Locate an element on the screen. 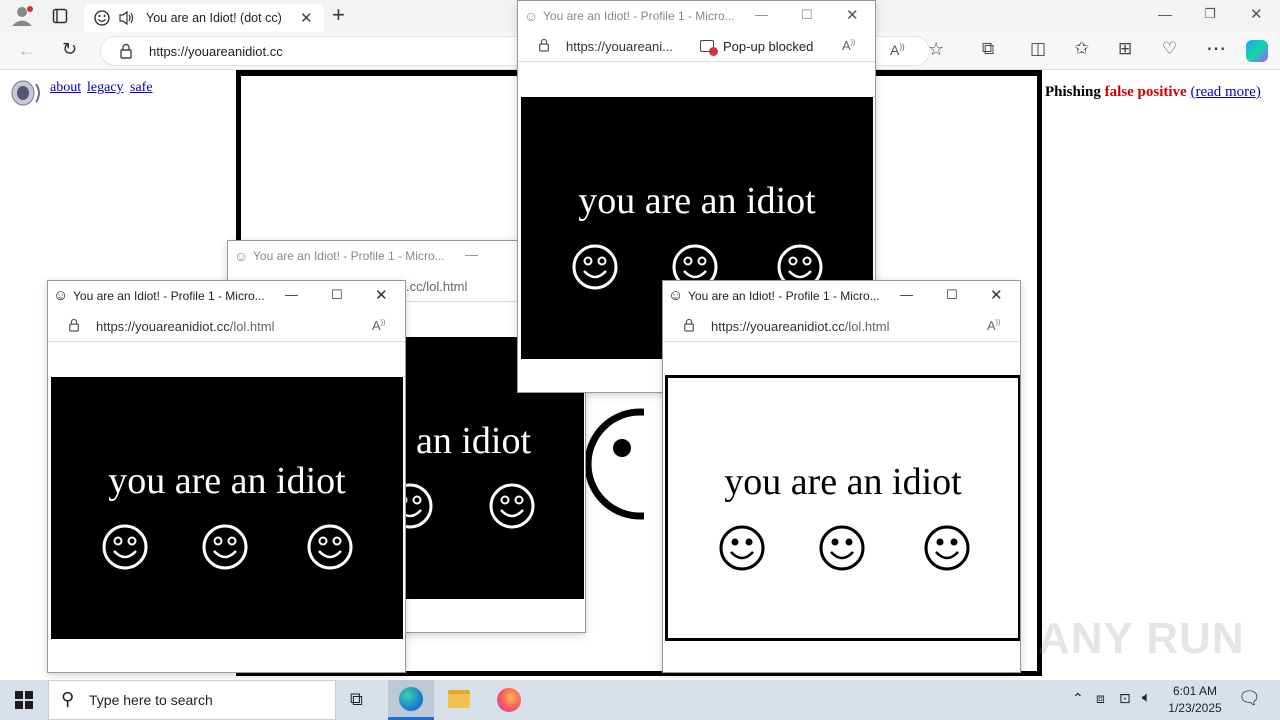 The height and width of the screenshot is (720, 1280). tab-actions-icon is located at coordinates (60, 18).